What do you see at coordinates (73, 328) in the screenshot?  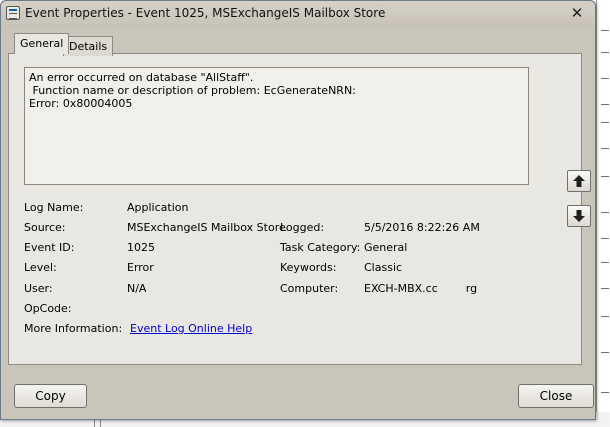 I see `more-information-label: More Information:` at bounding box center [73, 328].